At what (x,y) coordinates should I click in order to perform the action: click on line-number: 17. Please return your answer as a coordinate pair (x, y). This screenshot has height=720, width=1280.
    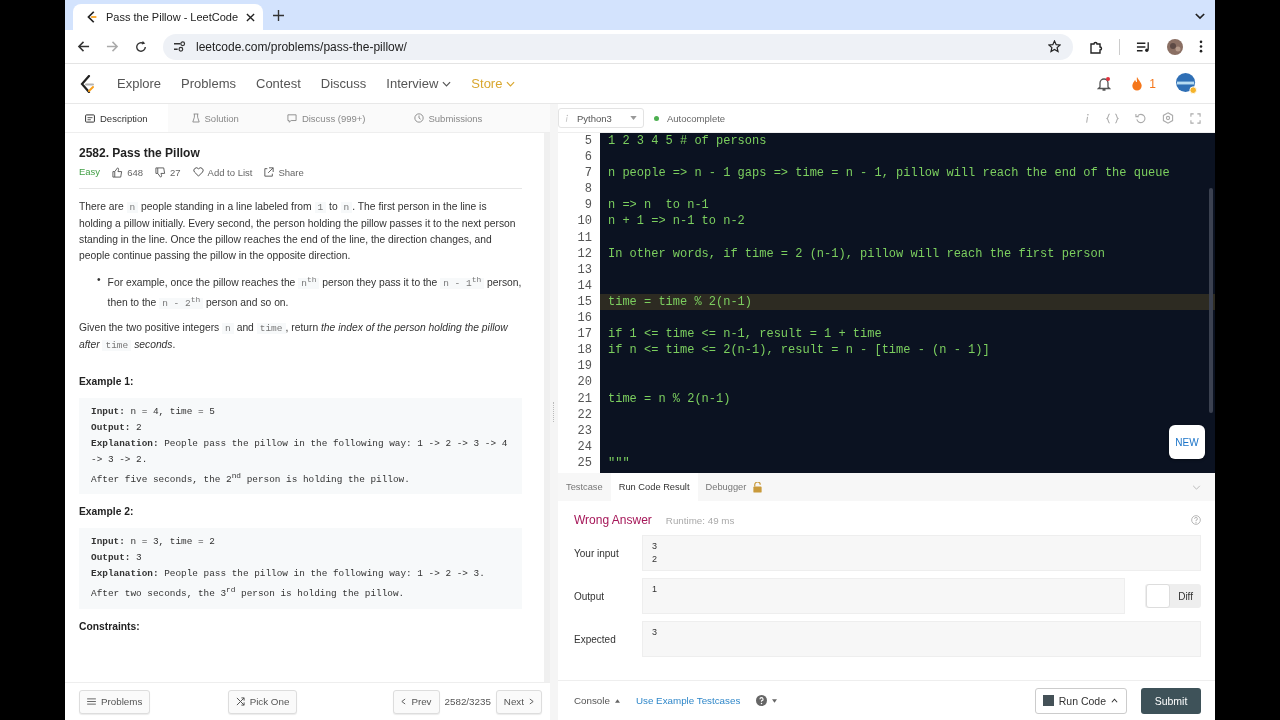
    Looking at the image, I should click on (584, 334).